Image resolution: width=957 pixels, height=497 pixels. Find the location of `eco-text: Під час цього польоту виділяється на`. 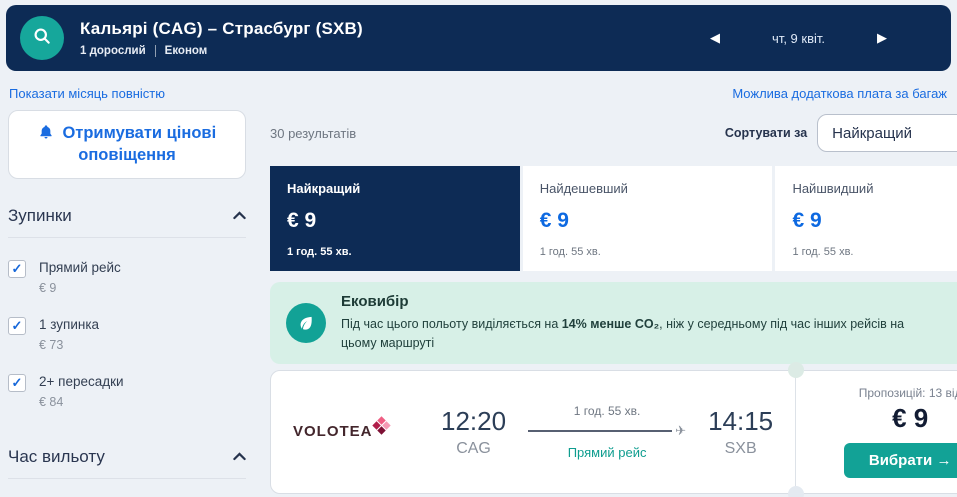

eco-text: Під час цього польоту виділяється на is located at coordinates (451, 324).